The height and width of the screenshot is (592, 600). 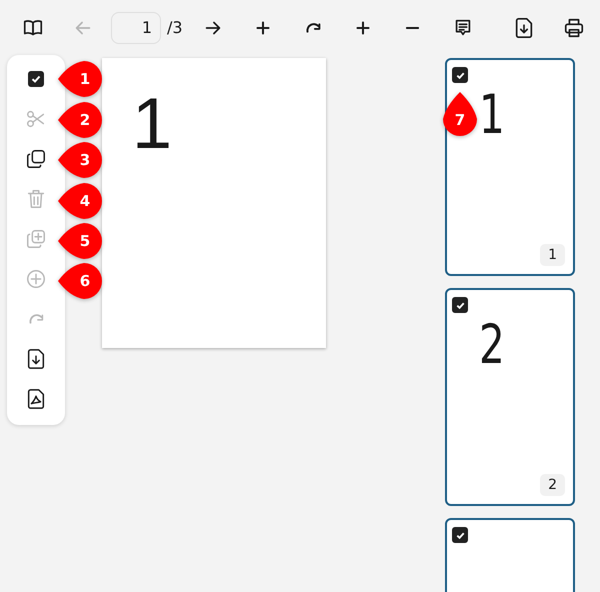 What do you see at coordinates (80, 201) in the screenshot?
I see `step-marker: 4` at bounding box center [80, 201].